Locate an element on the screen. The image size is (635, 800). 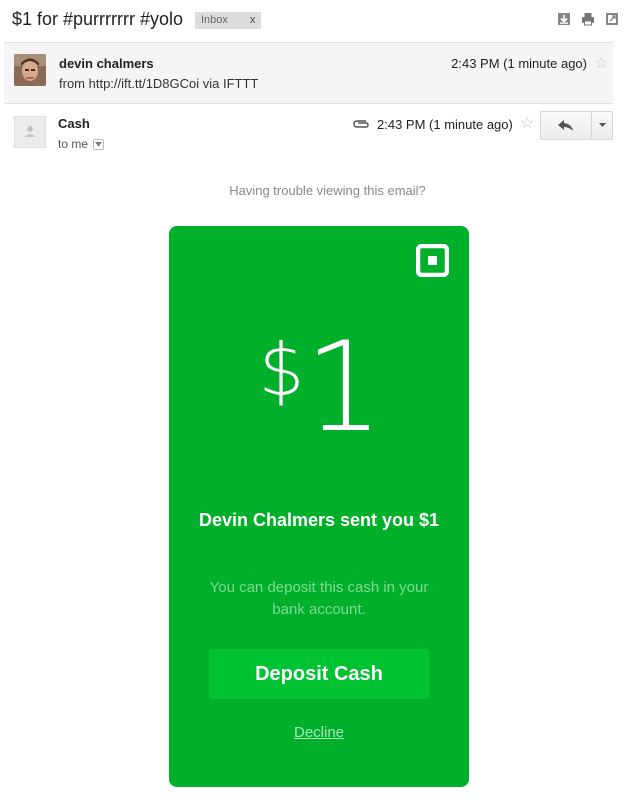
inbox-label-chip: Inbox x is located at coordinates (228, 20).